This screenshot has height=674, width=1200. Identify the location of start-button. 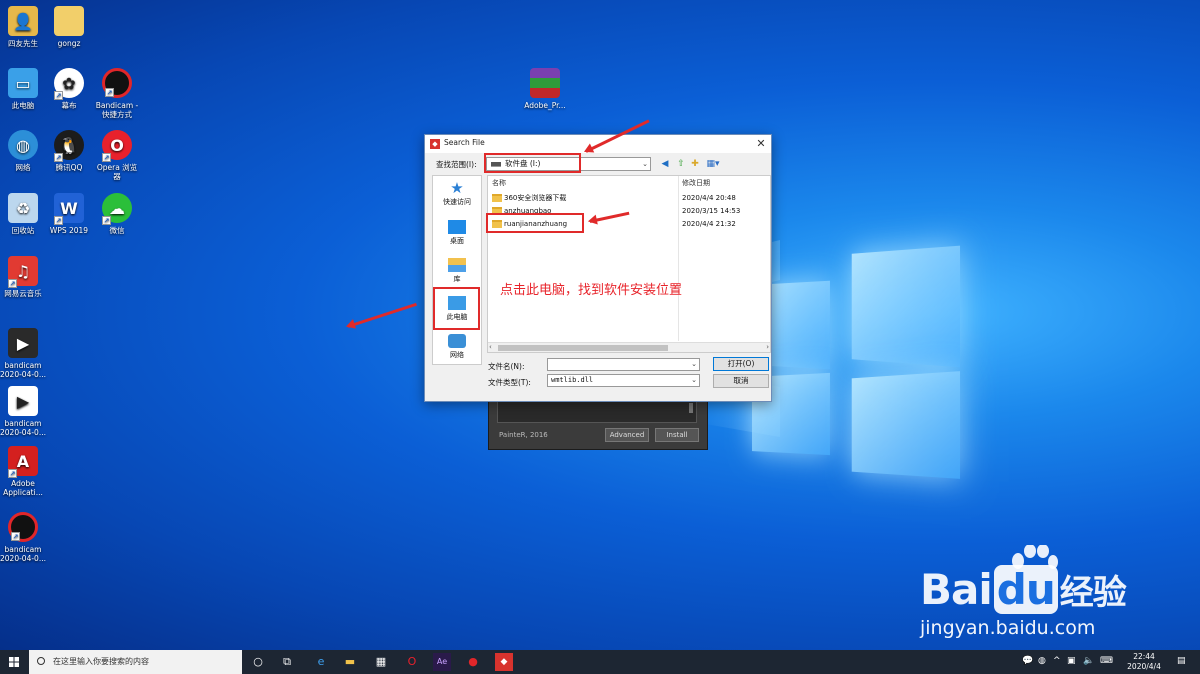
(14, 662).